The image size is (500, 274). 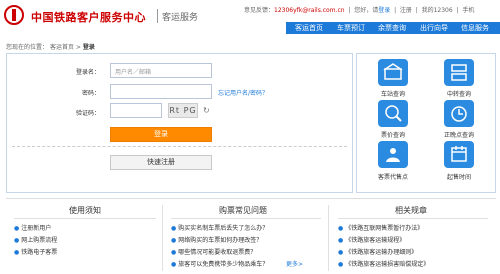 I want to click on nav-item-info-service: 信息服务, so click(x=475, y=28).